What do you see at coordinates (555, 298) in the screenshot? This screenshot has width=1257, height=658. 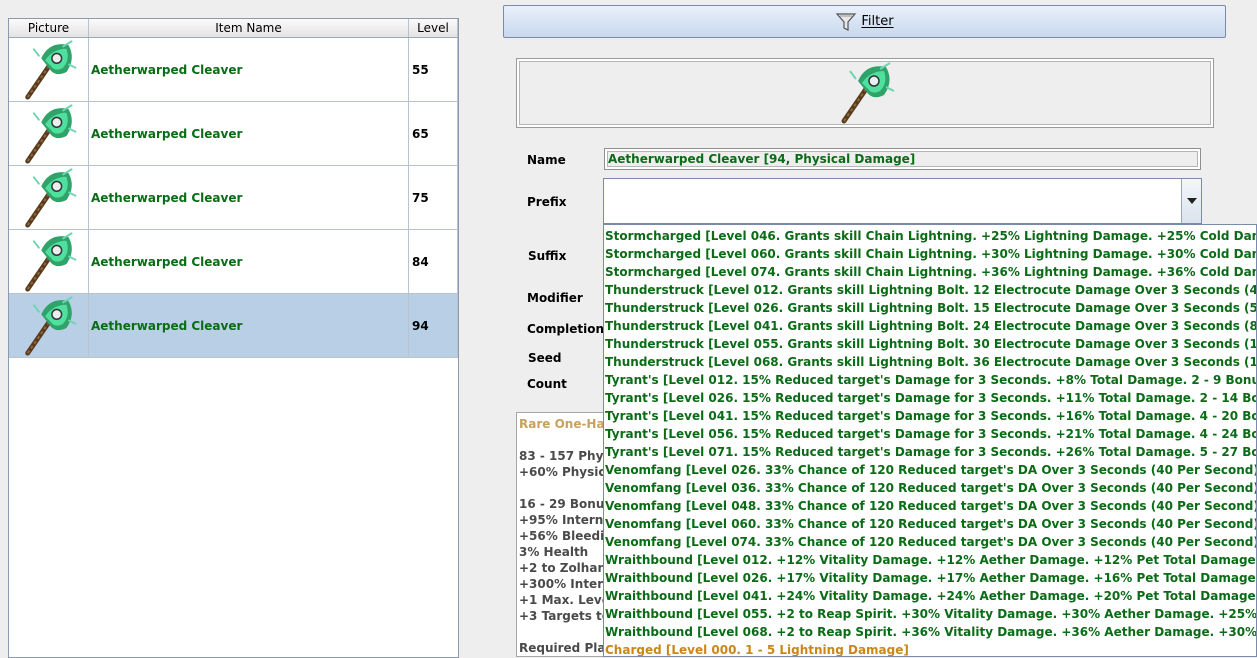 I see `modifier-label: Modifier` at bounding box center [555, 298].